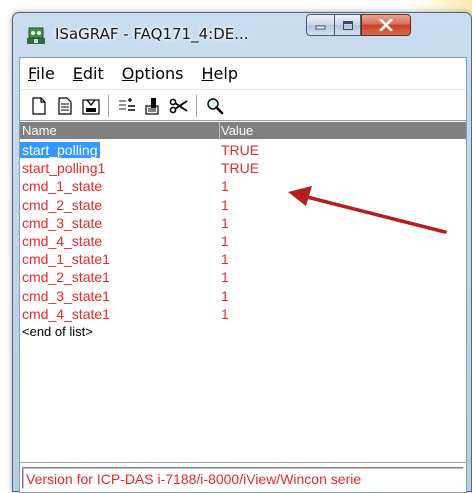 The height and width of the screenshot is (493, 472). I want to click on maximize-icon, so click(347, 25).